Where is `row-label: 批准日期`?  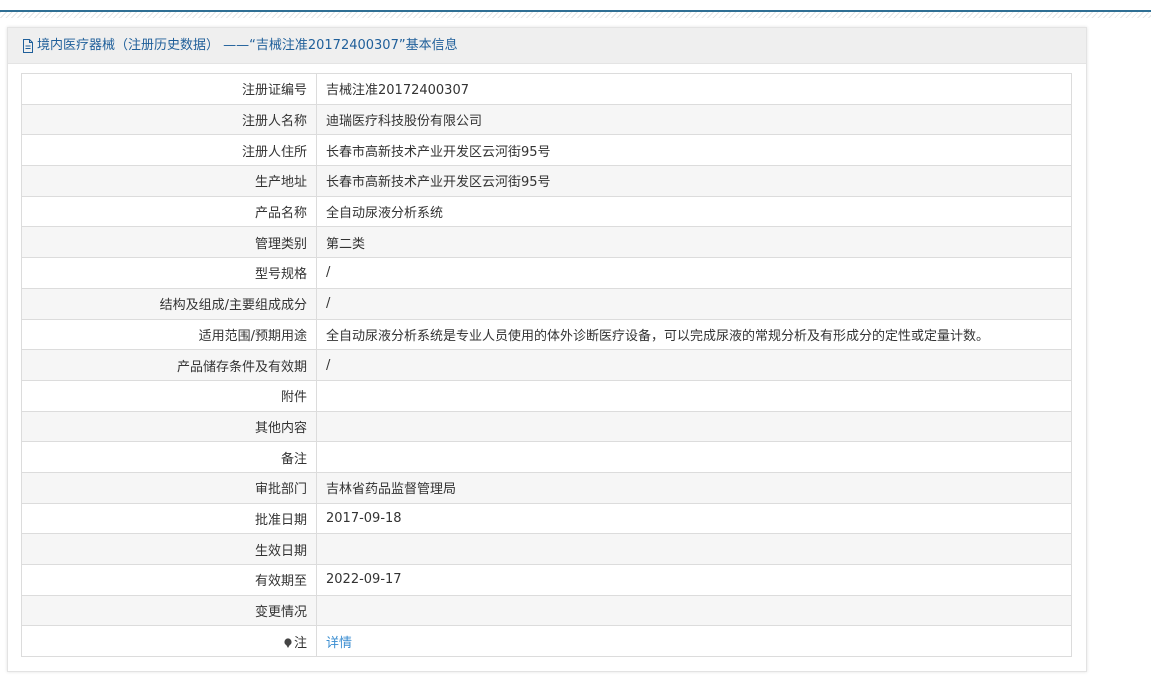 row-label: 批准日期 is located at coordinates (169, 518).